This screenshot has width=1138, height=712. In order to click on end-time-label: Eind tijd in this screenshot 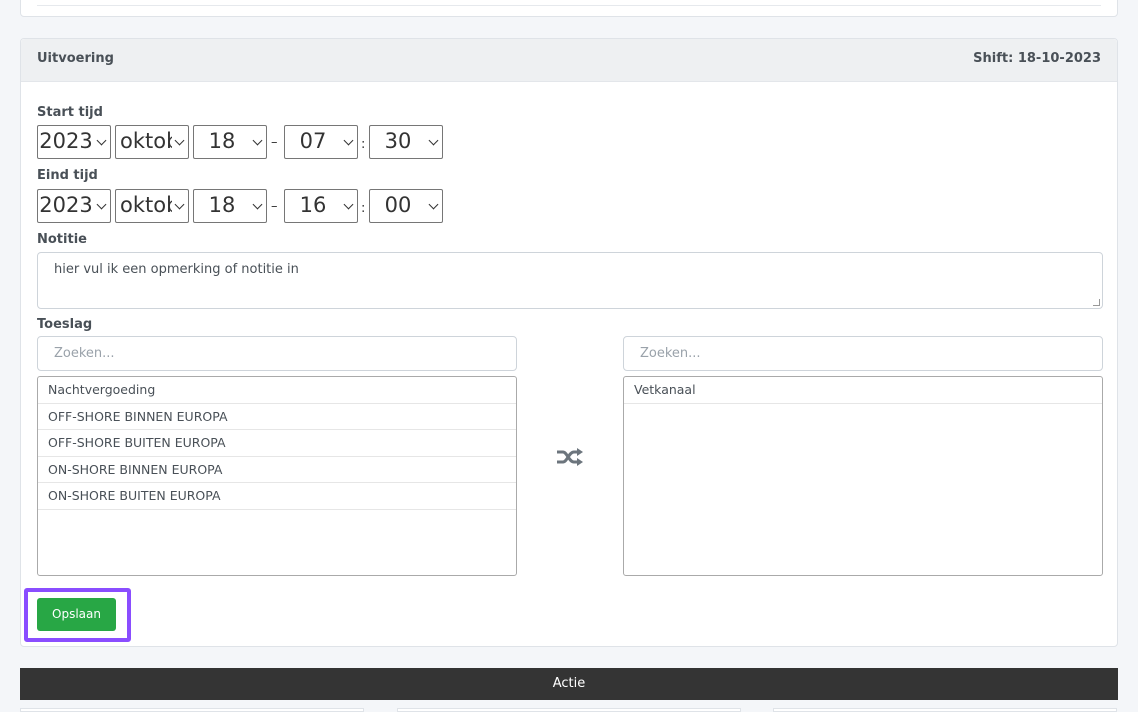, I will do `click(67, 175)`.